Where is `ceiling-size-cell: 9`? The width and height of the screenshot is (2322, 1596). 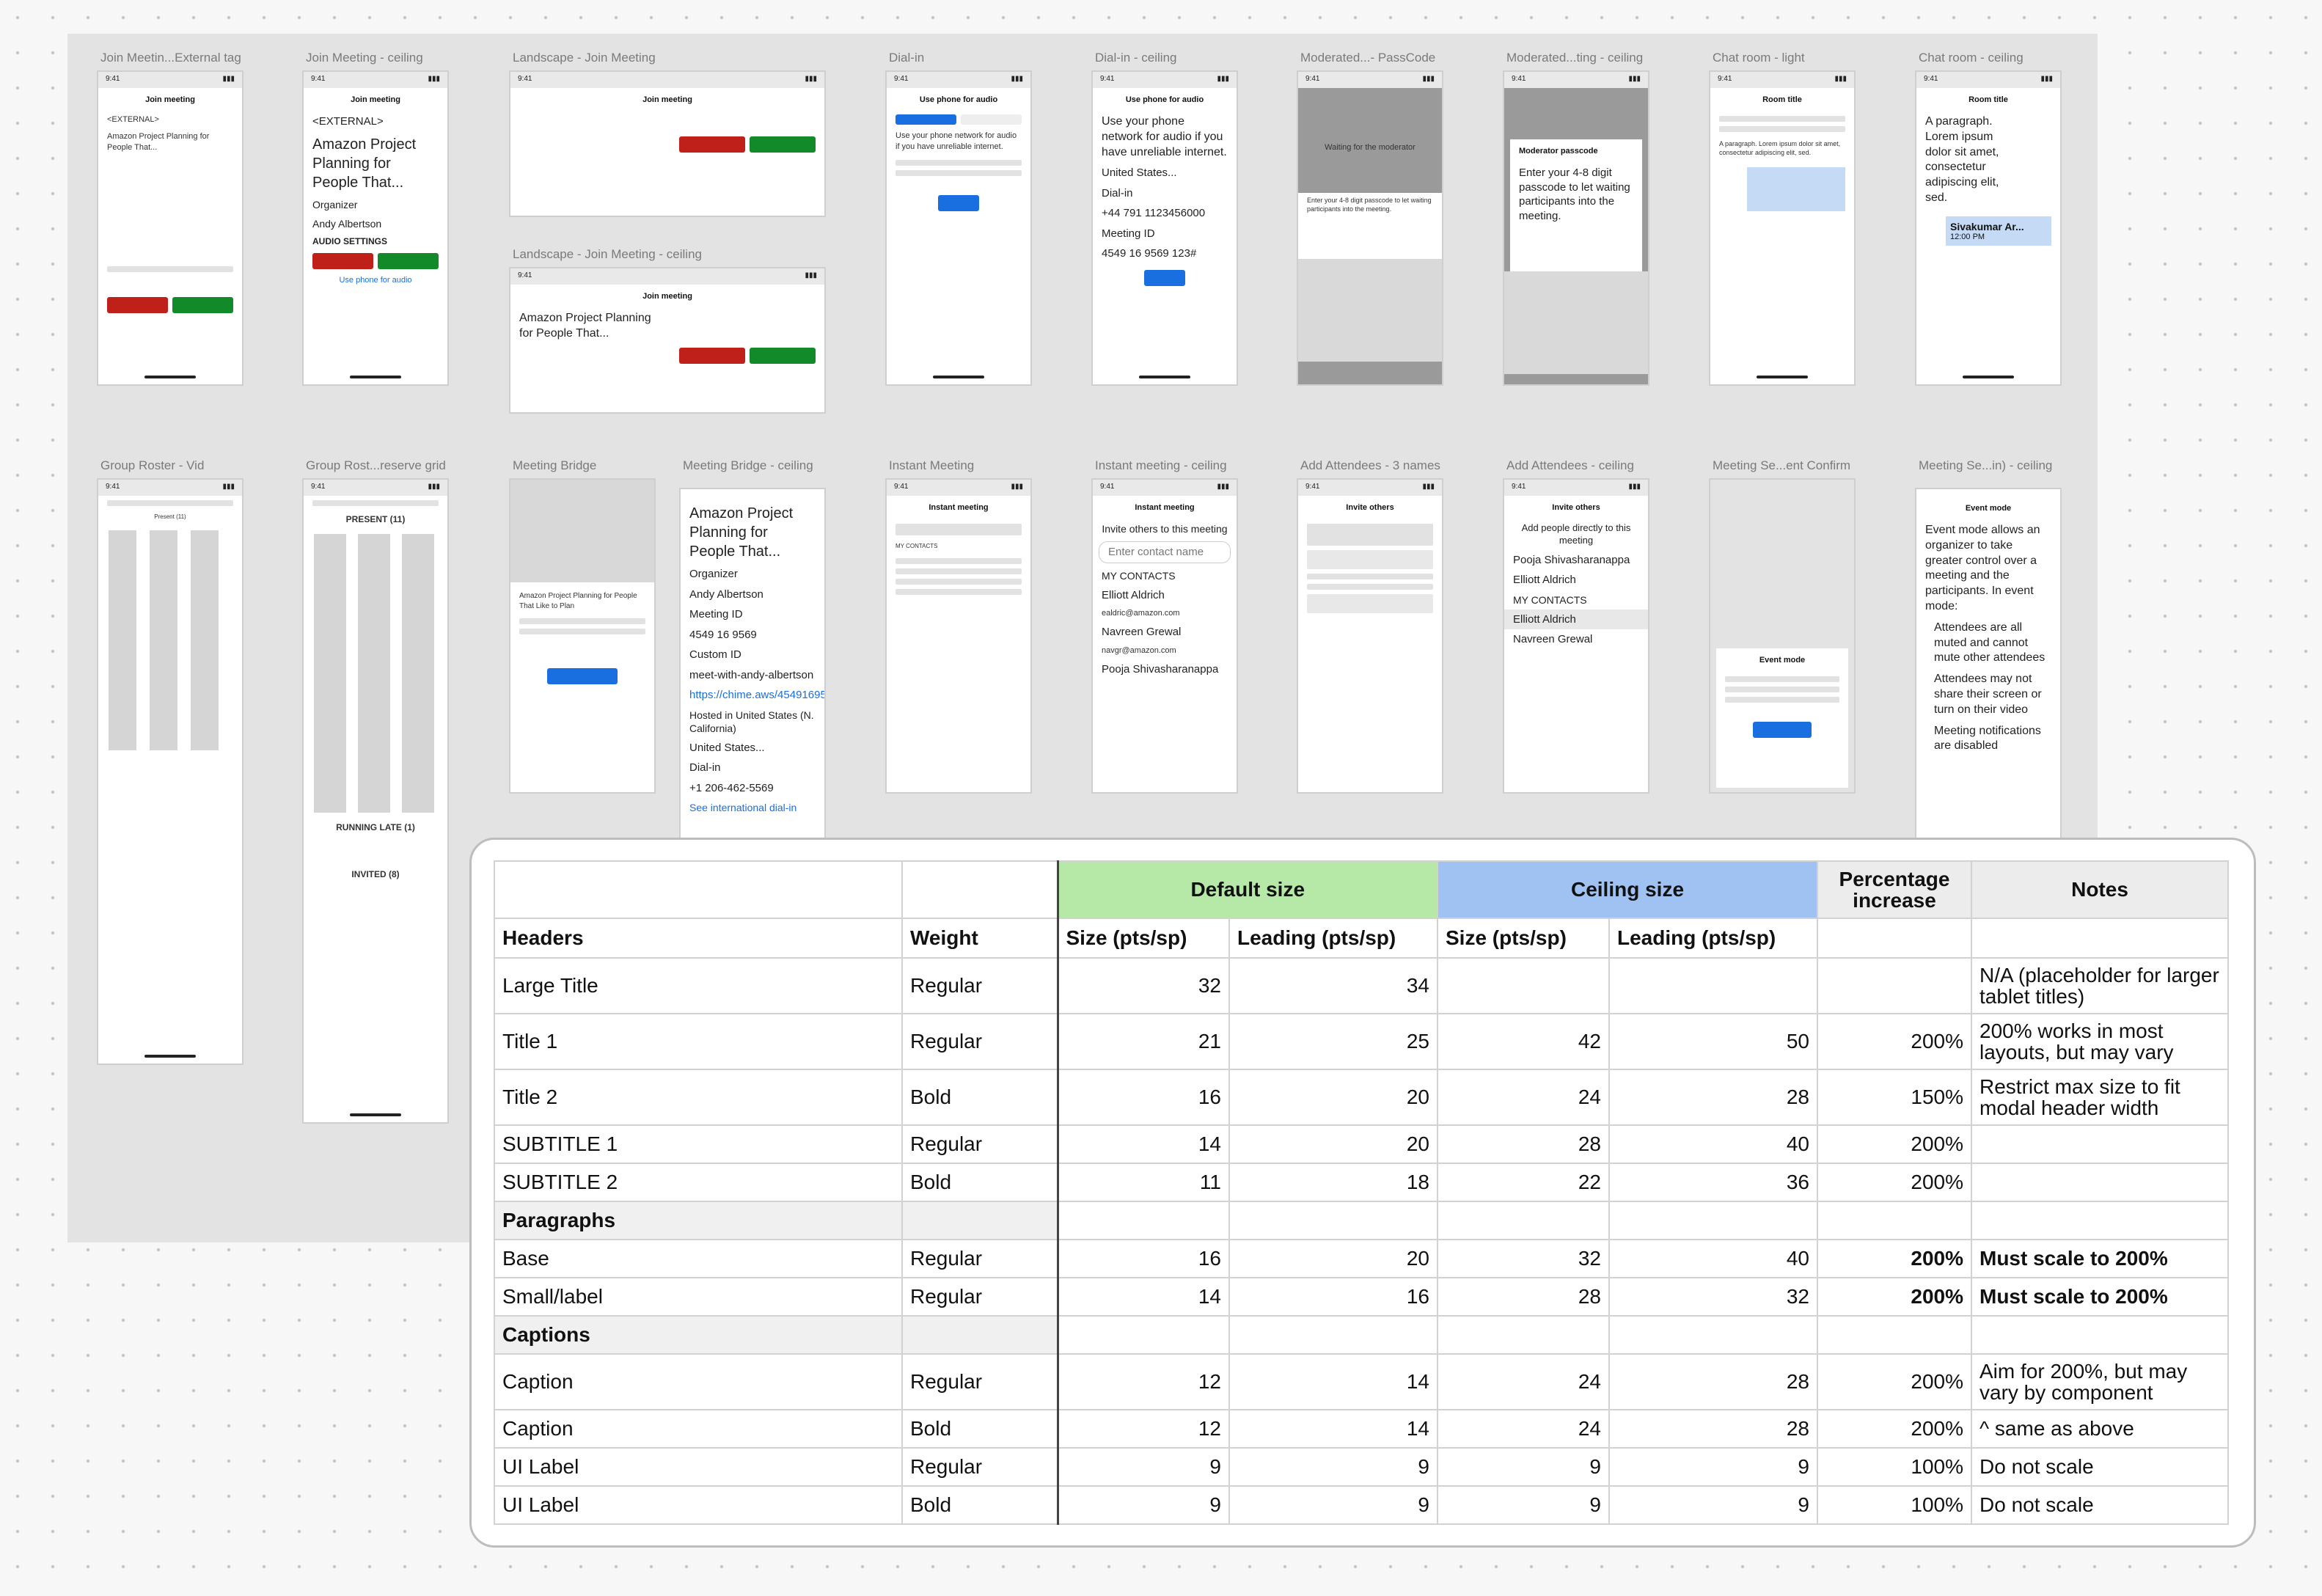 ceiling-size-cell: 9 is located at coordinates (1523, 1505).